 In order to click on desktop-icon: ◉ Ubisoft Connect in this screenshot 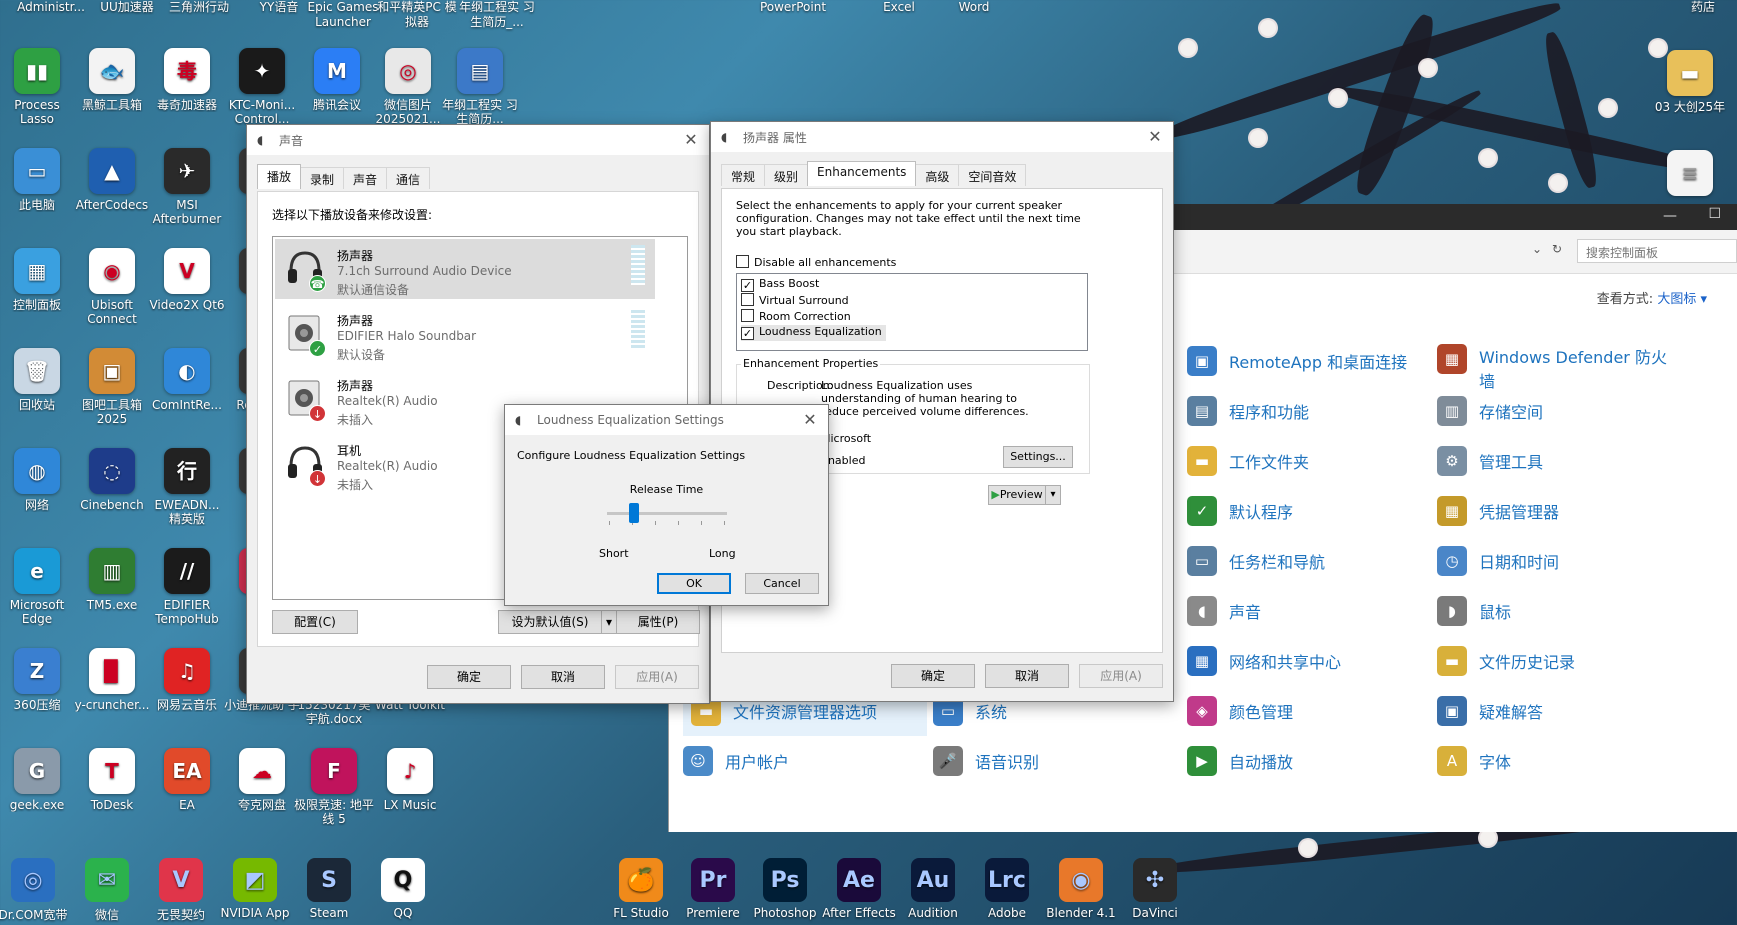, I will do `click(112, 296)`.